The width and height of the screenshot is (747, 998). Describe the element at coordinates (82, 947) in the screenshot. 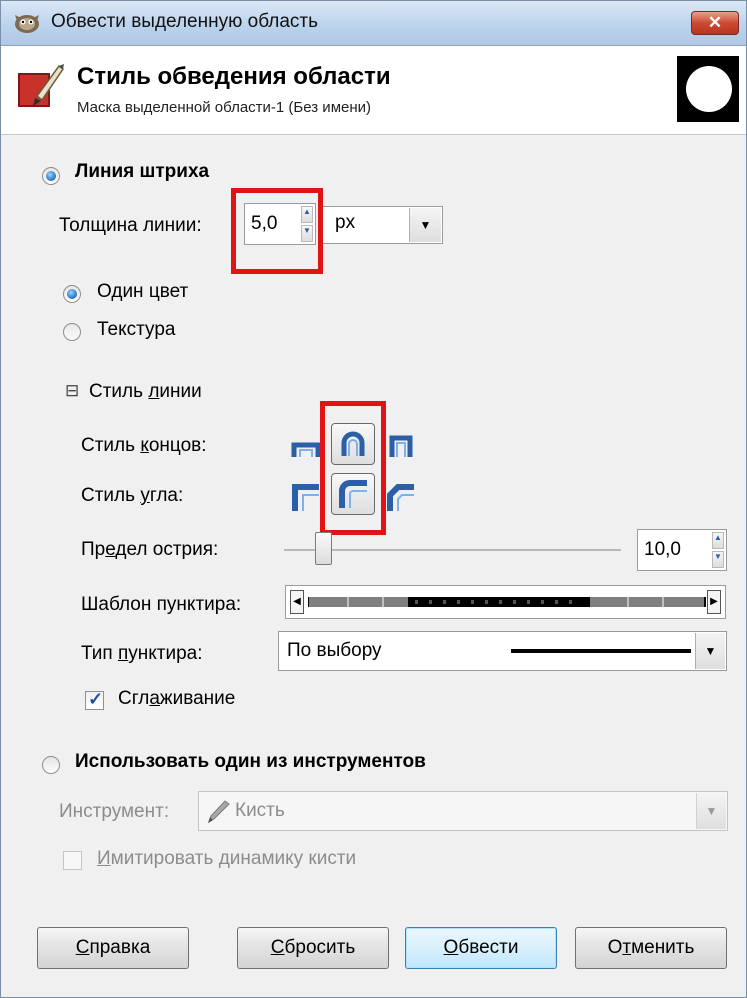

I see `help-label-a: С` at that location.